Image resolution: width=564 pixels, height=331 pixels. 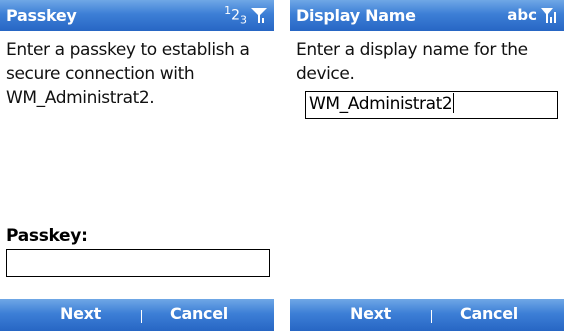 I want to click on passkey-label: Passkey:, so click(x=47, y=236).